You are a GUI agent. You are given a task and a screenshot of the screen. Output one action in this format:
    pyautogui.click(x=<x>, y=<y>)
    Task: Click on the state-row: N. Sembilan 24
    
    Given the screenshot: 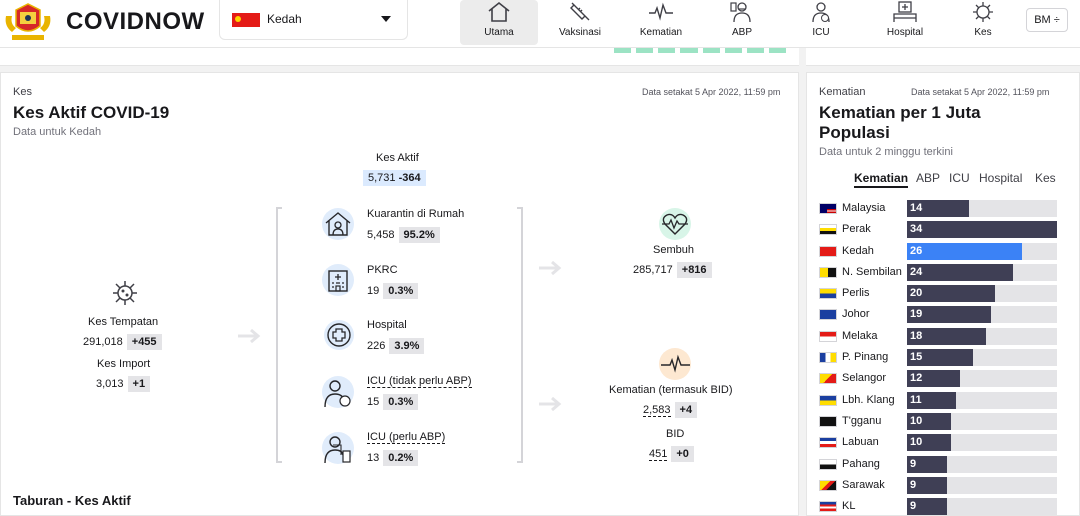 What is the action you would take?
    pyautogui.click(x=944, y=273)
    